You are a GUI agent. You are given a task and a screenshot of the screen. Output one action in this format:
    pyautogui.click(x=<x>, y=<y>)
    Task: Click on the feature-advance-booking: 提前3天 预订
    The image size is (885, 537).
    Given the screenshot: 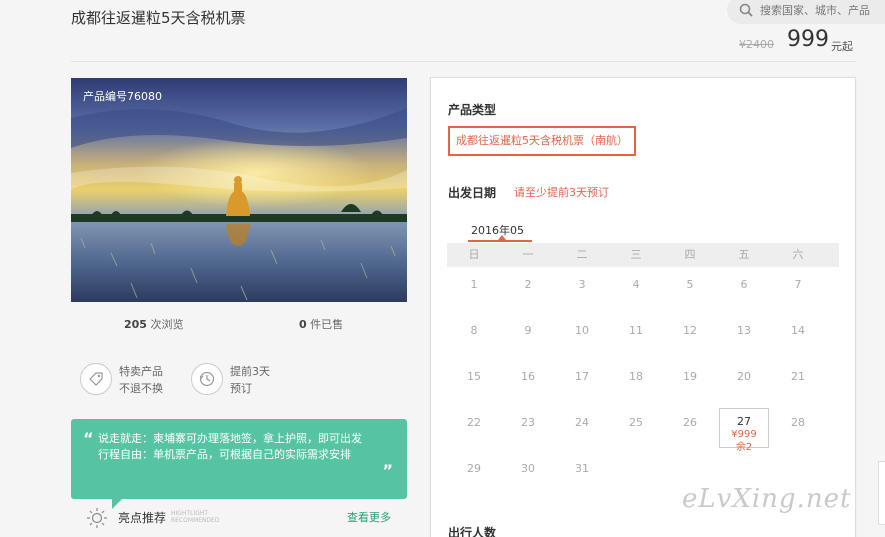 What is the action you would take?
    pyautogui.click(x=230, y=380)
    